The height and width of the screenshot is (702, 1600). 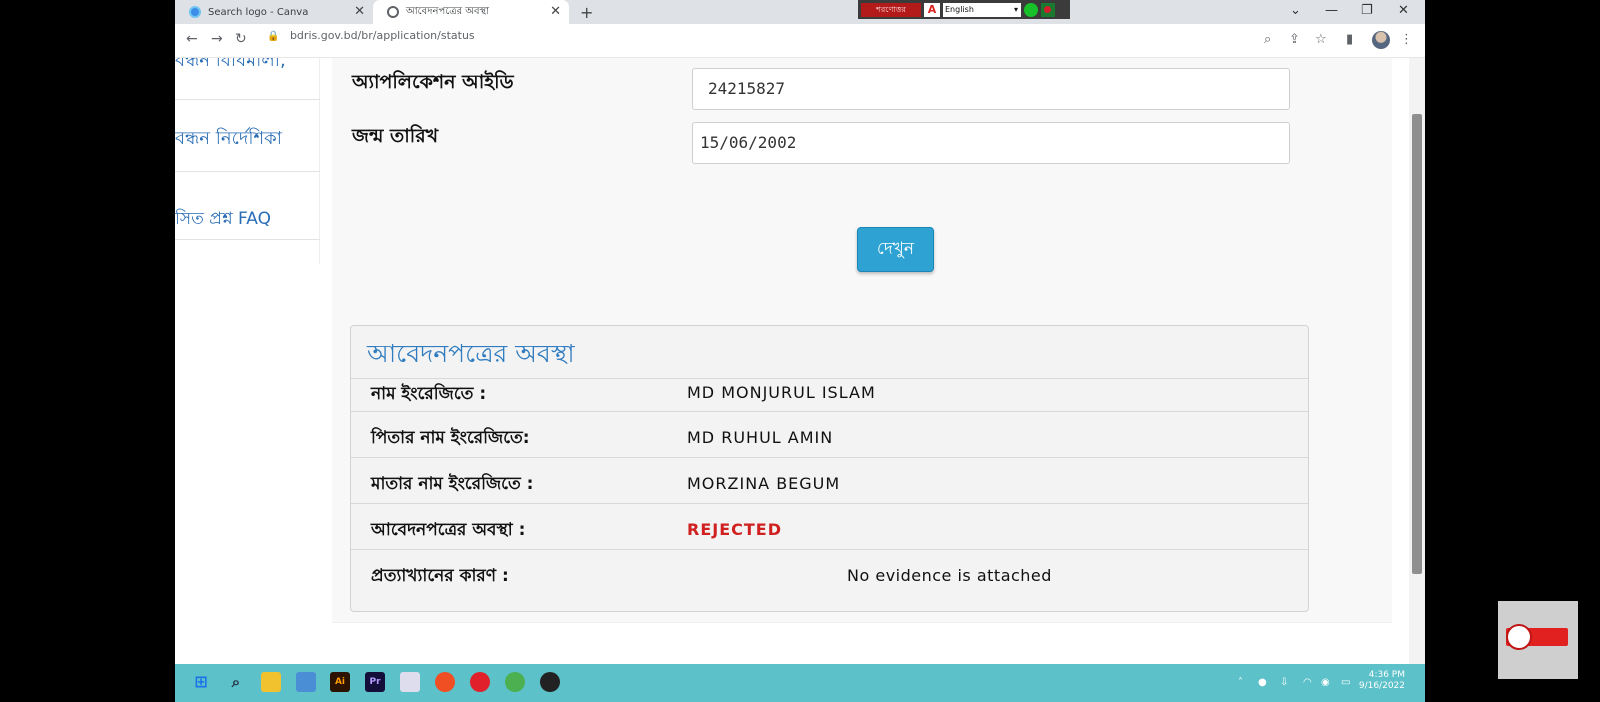 I want to click on reload-icon: ↻, so click(x=241, y=39).